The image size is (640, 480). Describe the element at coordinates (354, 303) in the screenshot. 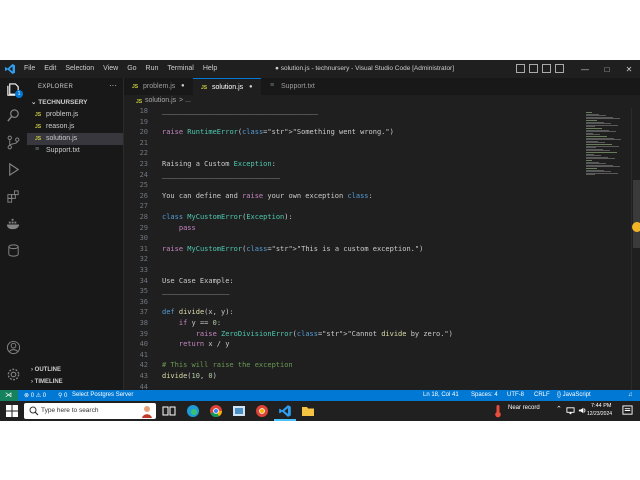

I see `code-line: 36` at that location.